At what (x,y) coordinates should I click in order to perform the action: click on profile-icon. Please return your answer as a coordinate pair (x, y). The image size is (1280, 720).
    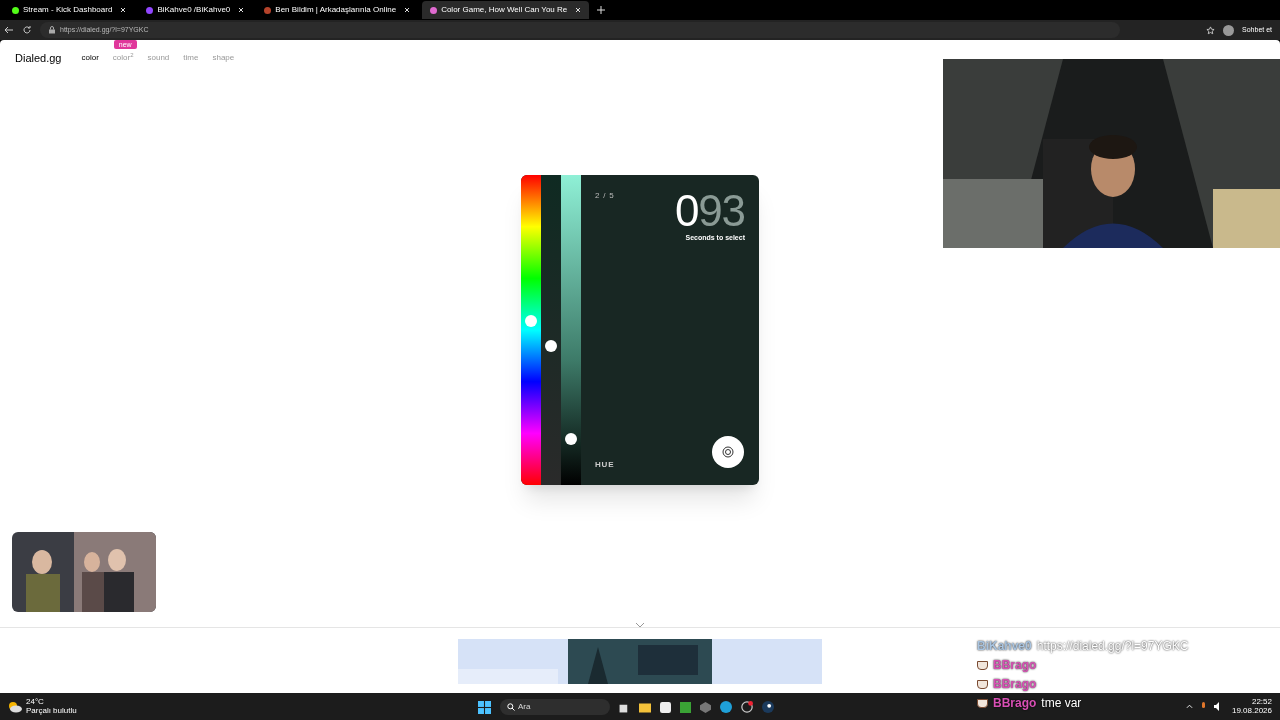
    Looking at the image, I should click on (1229, 30).